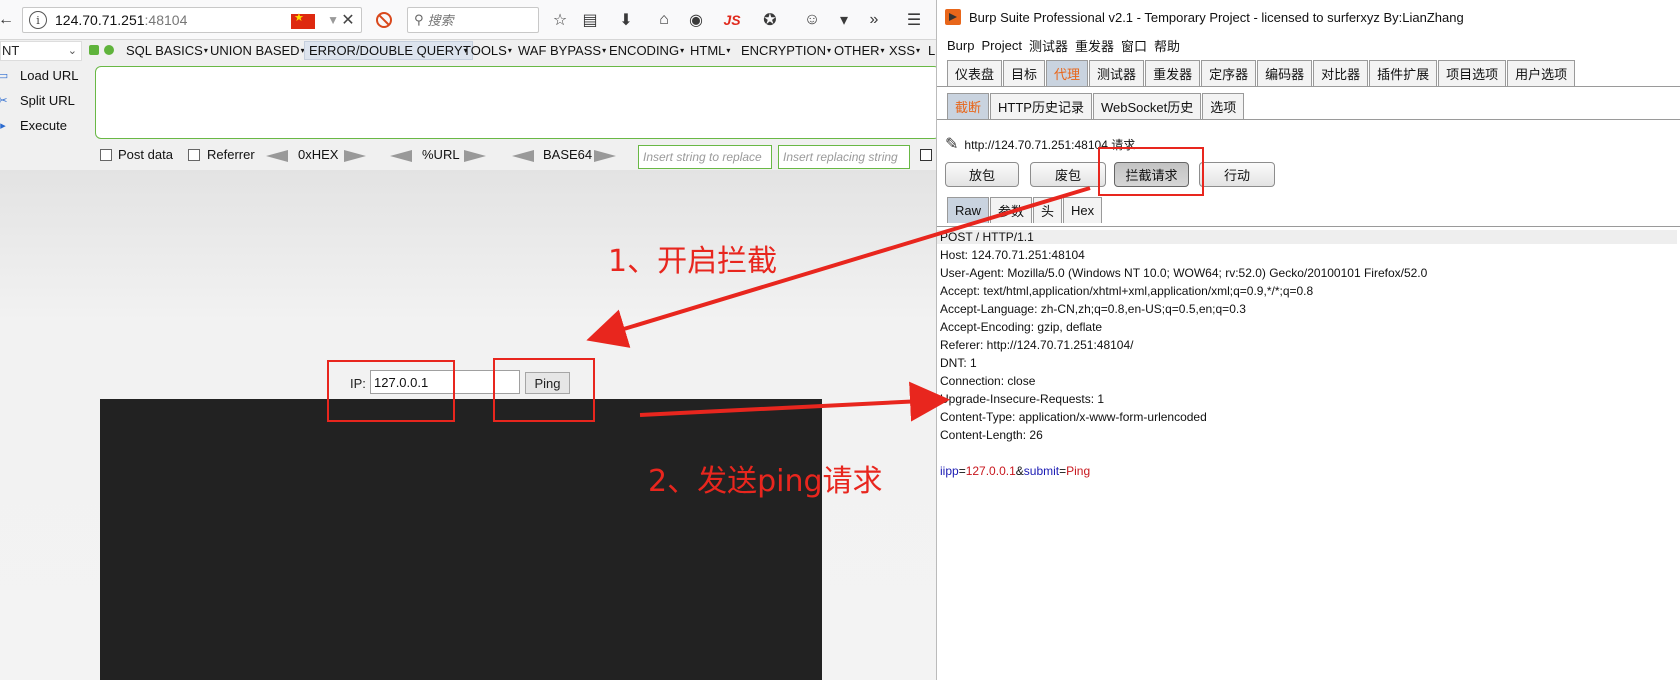 This screenshot has width=1680, height=680. I want to click on tab-raw: Raw, so click(968, 210).